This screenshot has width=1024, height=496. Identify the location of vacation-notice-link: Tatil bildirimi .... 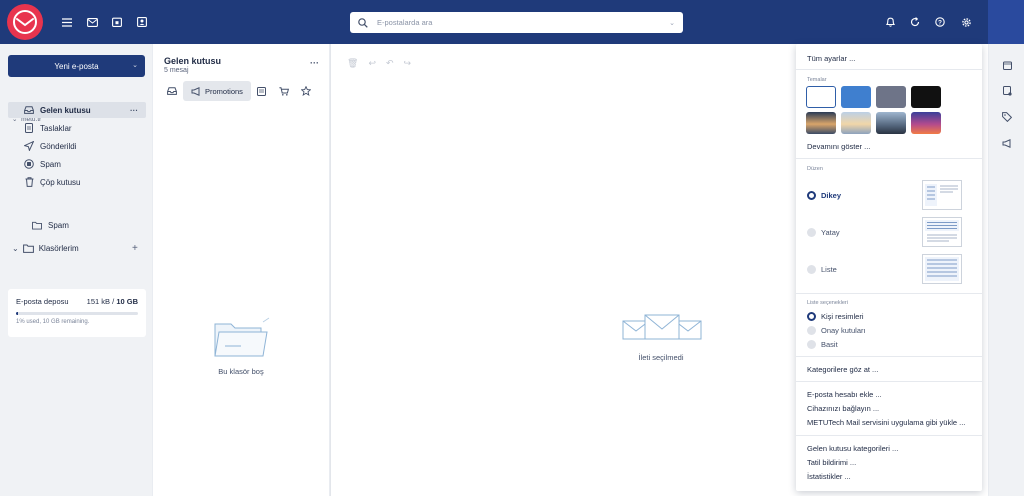
(831, 462).